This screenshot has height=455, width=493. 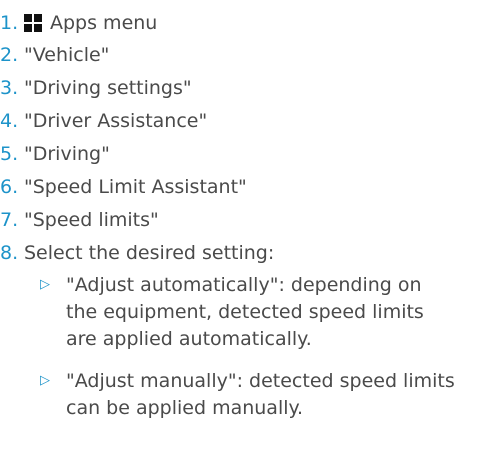 I want to click on step-label: Apps menu, so click(x=104, y=23).